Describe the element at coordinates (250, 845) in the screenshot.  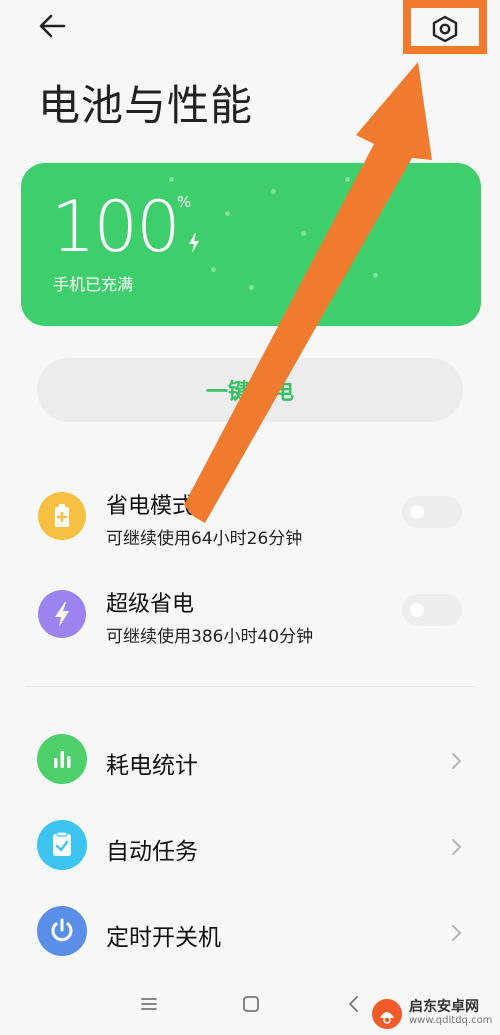
I see `menu-item-auto-tasks: 自动任务` at that location.